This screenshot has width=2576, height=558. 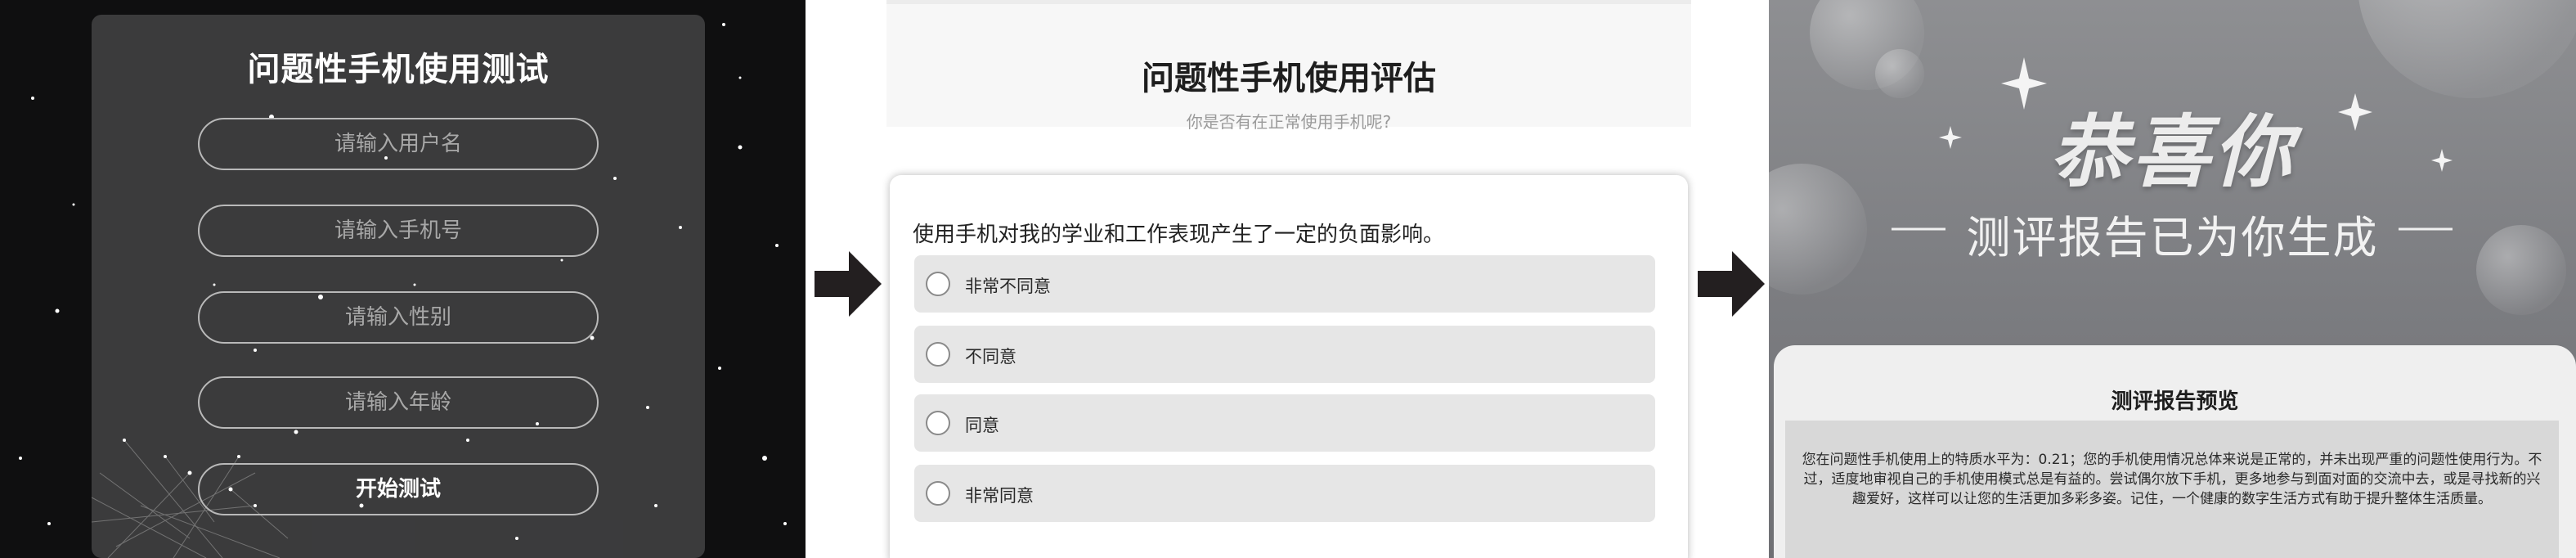 What do you see at coordinates (1289, 122) in the screenshot?
I see `survey-subtitle: 你是否有在正常使用手机呢?` at bounding box center [1289, 122].